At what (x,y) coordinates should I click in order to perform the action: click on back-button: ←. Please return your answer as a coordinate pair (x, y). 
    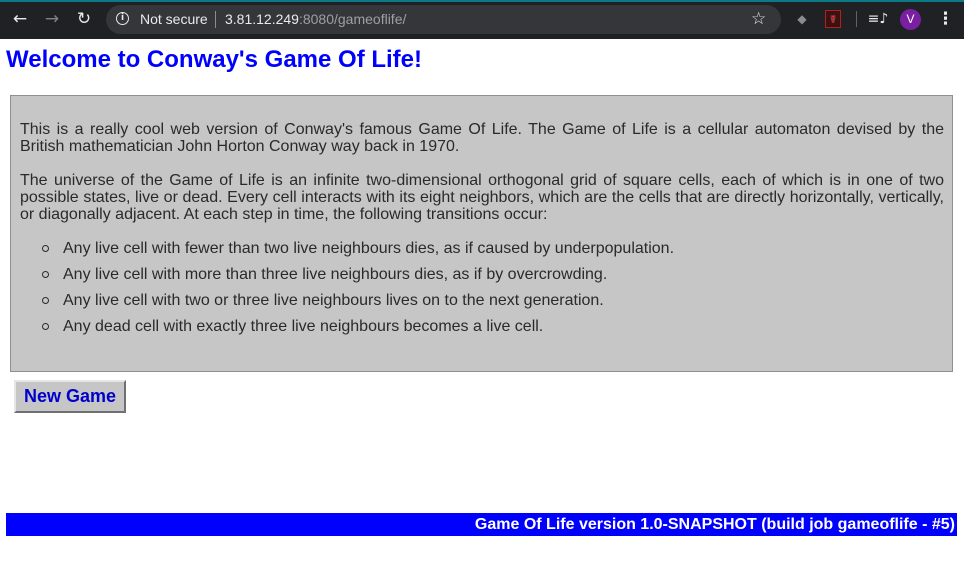
    Looking at the image, I should click on (20, 19).